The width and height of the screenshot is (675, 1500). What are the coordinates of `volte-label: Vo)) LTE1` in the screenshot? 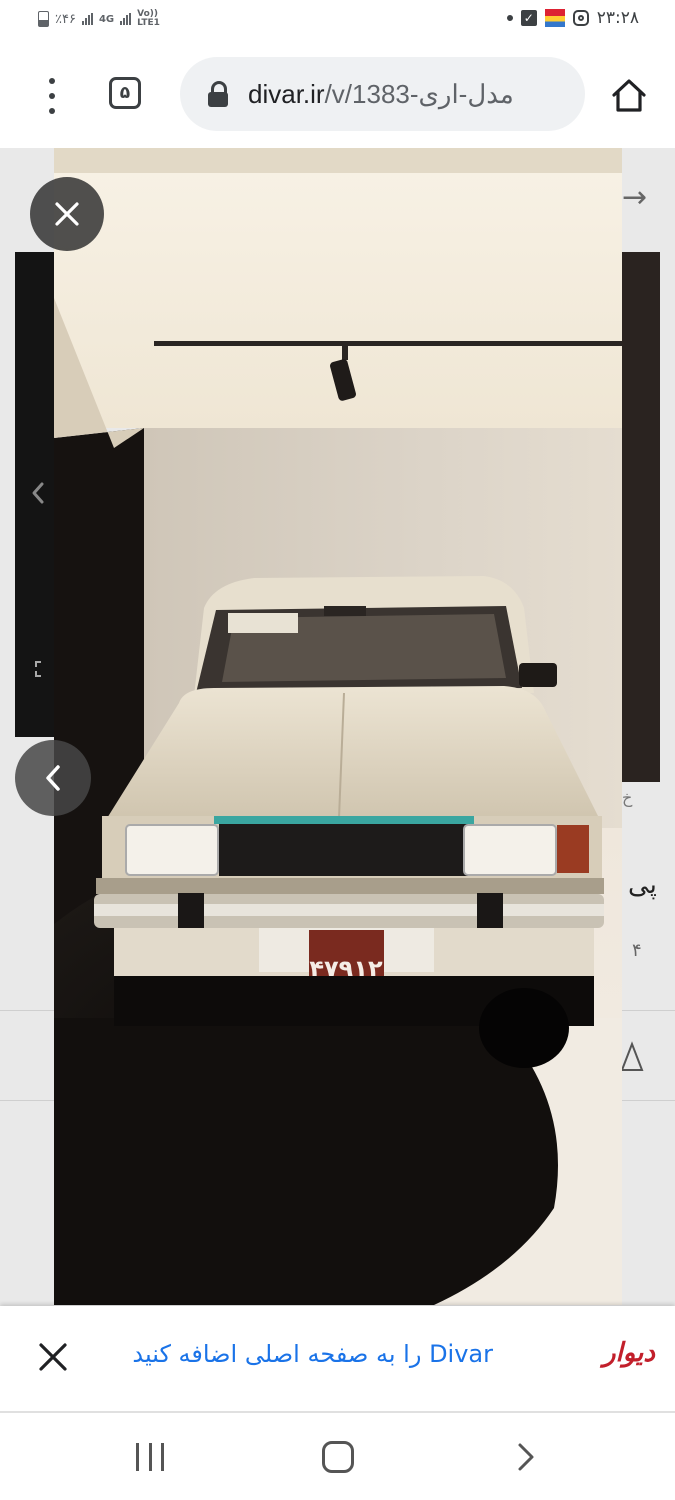 It's located at (148, 18).